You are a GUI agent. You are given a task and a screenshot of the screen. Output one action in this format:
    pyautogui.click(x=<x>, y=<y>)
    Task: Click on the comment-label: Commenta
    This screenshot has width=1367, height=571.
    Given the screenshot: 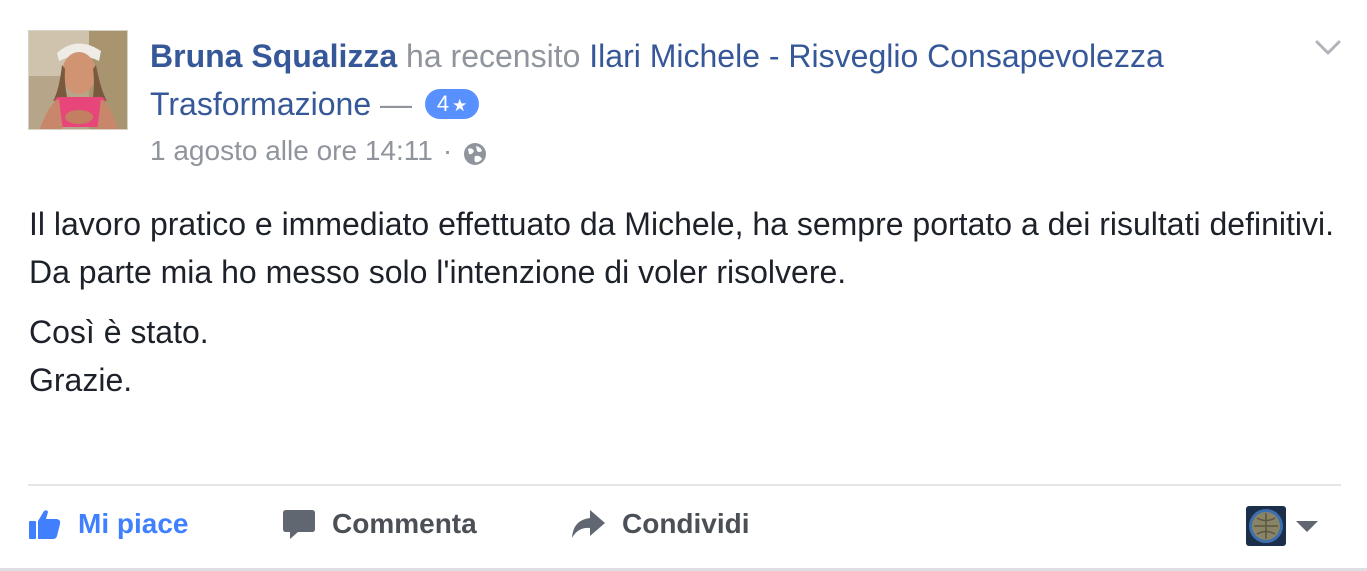 What is the action you would take?
    pyautogui.click(x=404, y=523)
    